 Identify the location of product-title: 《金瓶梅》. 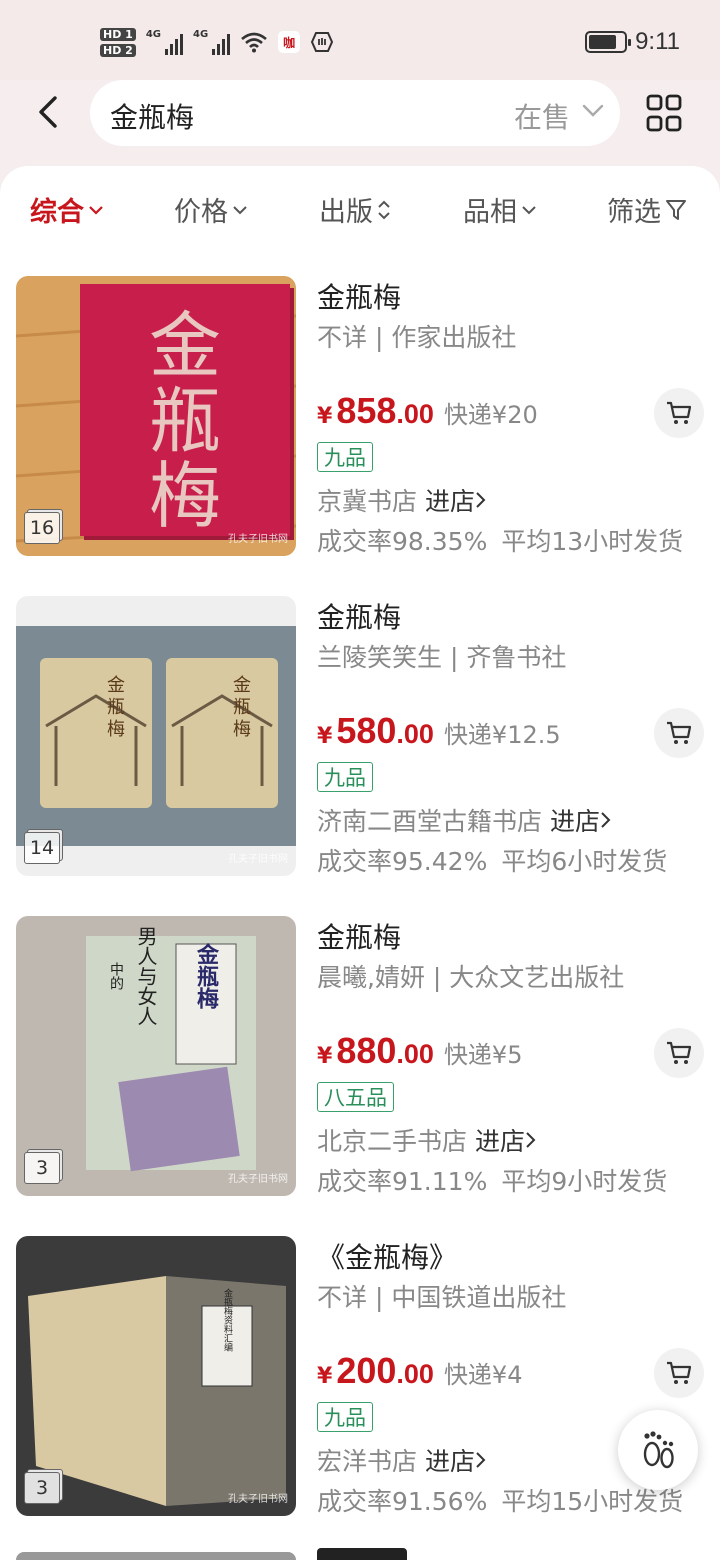
(387, 1256).